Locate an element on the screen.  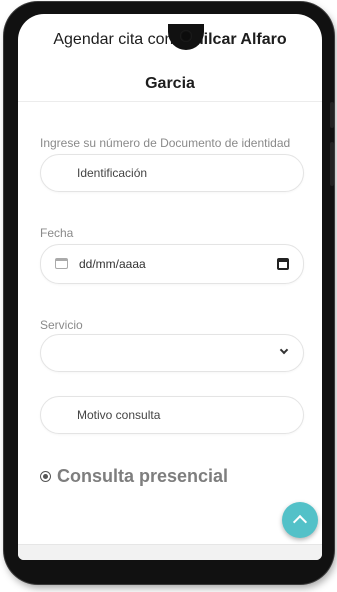
document-placeholder: Identificación is located at coordinates (112, 173).